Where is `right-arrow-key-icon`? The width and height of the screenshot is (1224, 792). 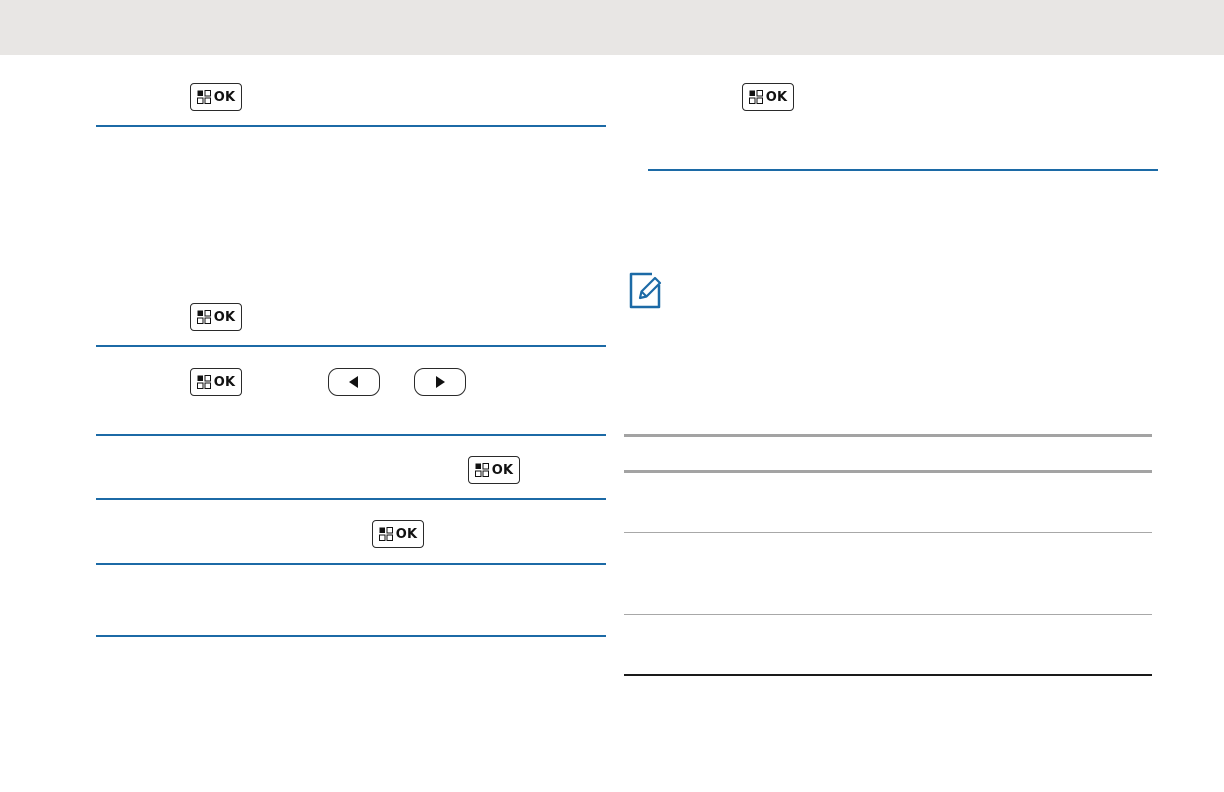
right-arrow-key-icon is located at coordinates (440, 382).